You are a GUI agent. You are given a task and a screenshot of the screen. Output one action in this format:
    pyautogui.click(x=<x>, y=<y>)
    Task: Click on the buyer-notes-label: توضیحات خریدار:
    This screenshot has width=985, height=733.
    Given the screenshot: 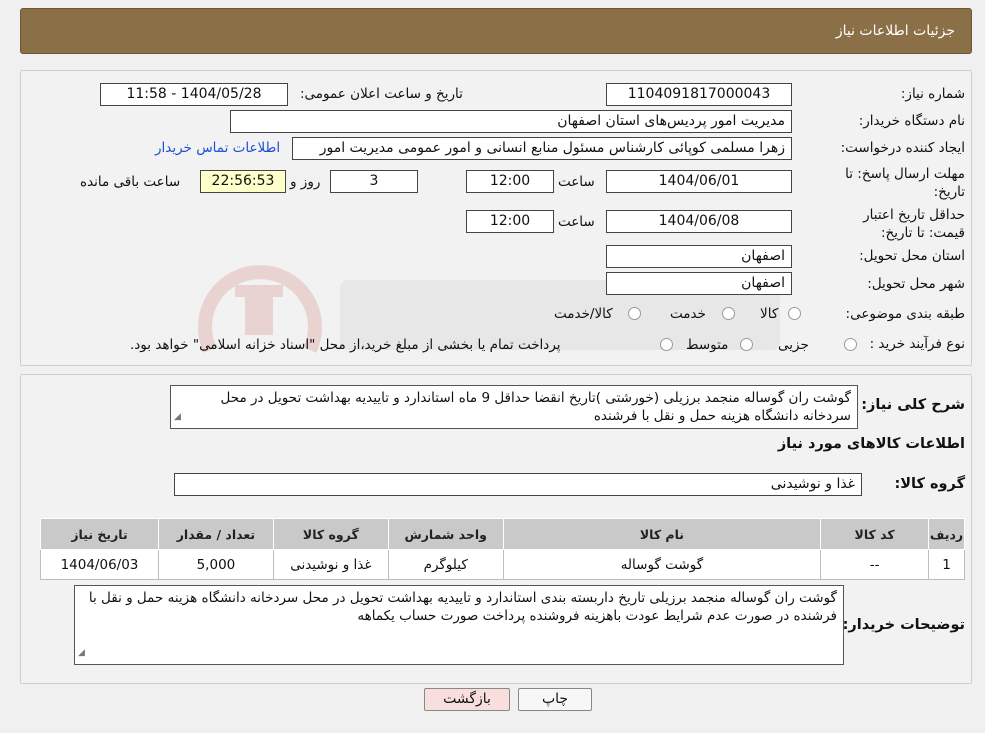 What is the action you would take?
    pyautogui.click(x=903, y=625)
    